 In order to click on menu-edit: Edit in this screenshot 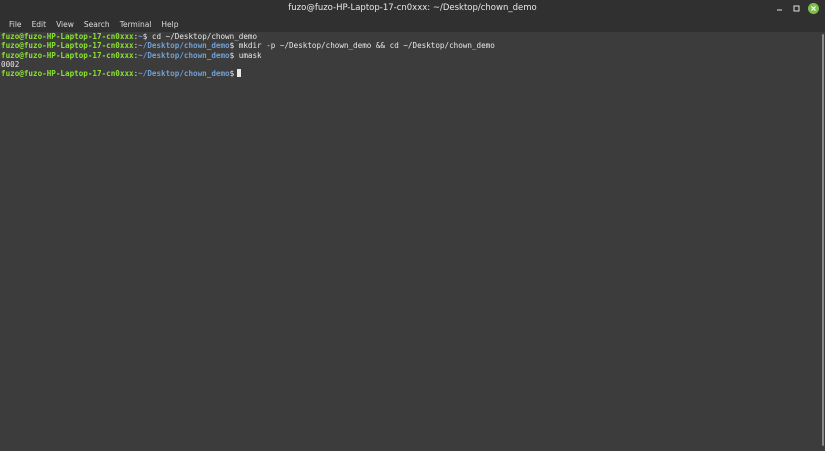, I will do `click(39, 24)`.